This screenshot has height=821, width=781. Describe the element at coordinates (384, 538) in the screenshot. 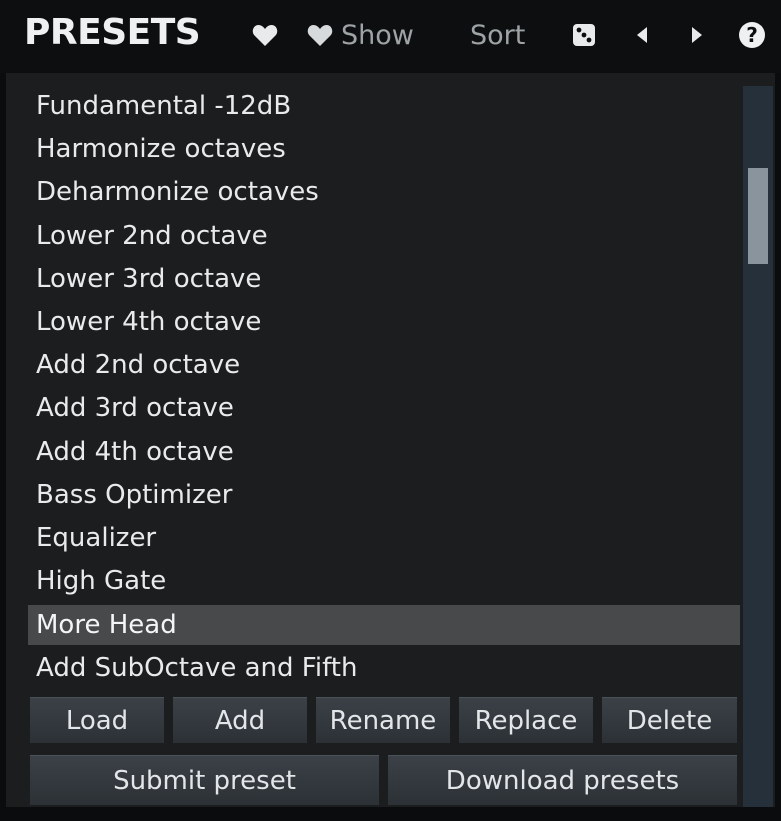

I see `preset-item: Equalizer` at that location.